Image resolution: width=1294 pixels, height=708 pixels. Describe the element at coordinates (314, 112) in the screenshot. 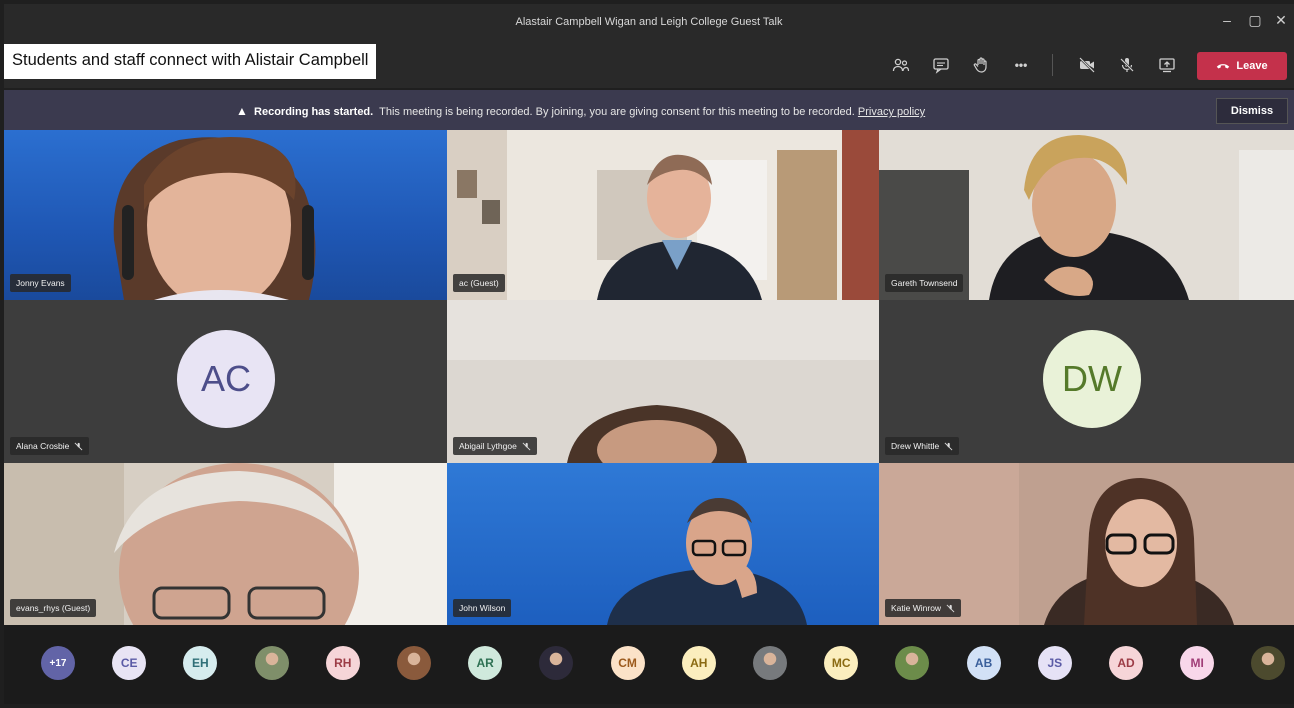

I see `banner-title: Recording has started.` at that location.